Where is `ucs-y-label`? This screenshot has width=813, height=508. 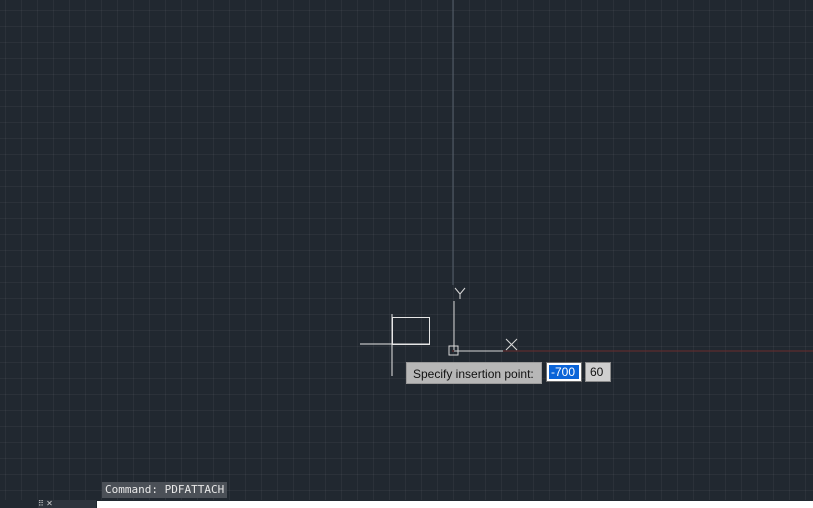
ucs-y-label is located at coordinates (460, 293).